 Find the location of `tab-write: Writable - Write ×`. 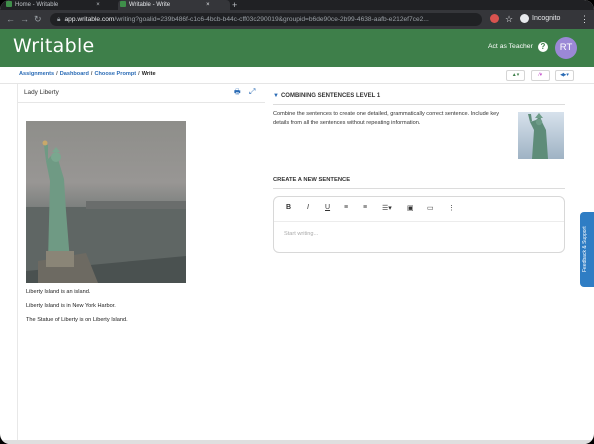

tab-write: Writable - Write × is located at coordinates (174, 5).